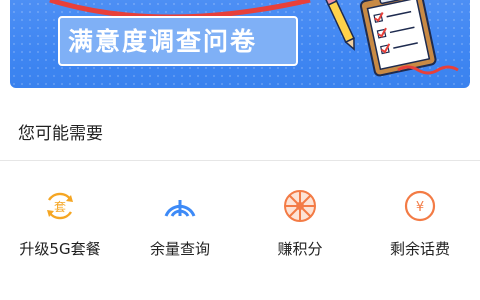 The height and width of the screenshot is (300, 480). Describe the element at coordinates (163, 41) in the screenshot. I see `banner-title: 满意度调查问卷` at that location.